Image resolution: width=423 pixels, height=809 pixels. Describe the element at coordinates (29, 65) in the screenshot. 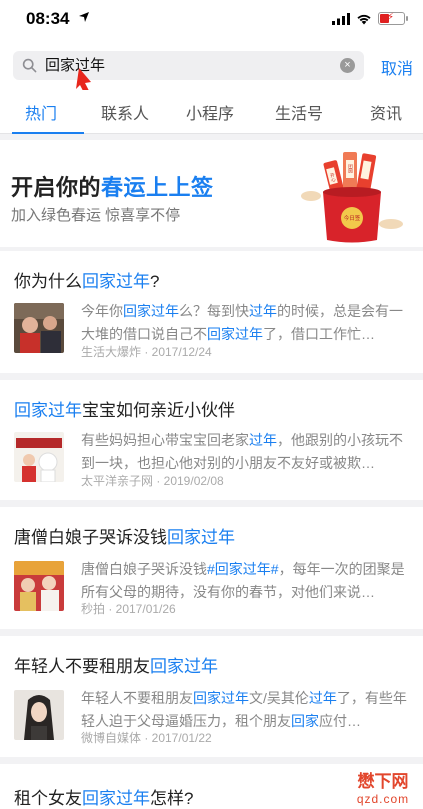

I see `search-icon` at that location.